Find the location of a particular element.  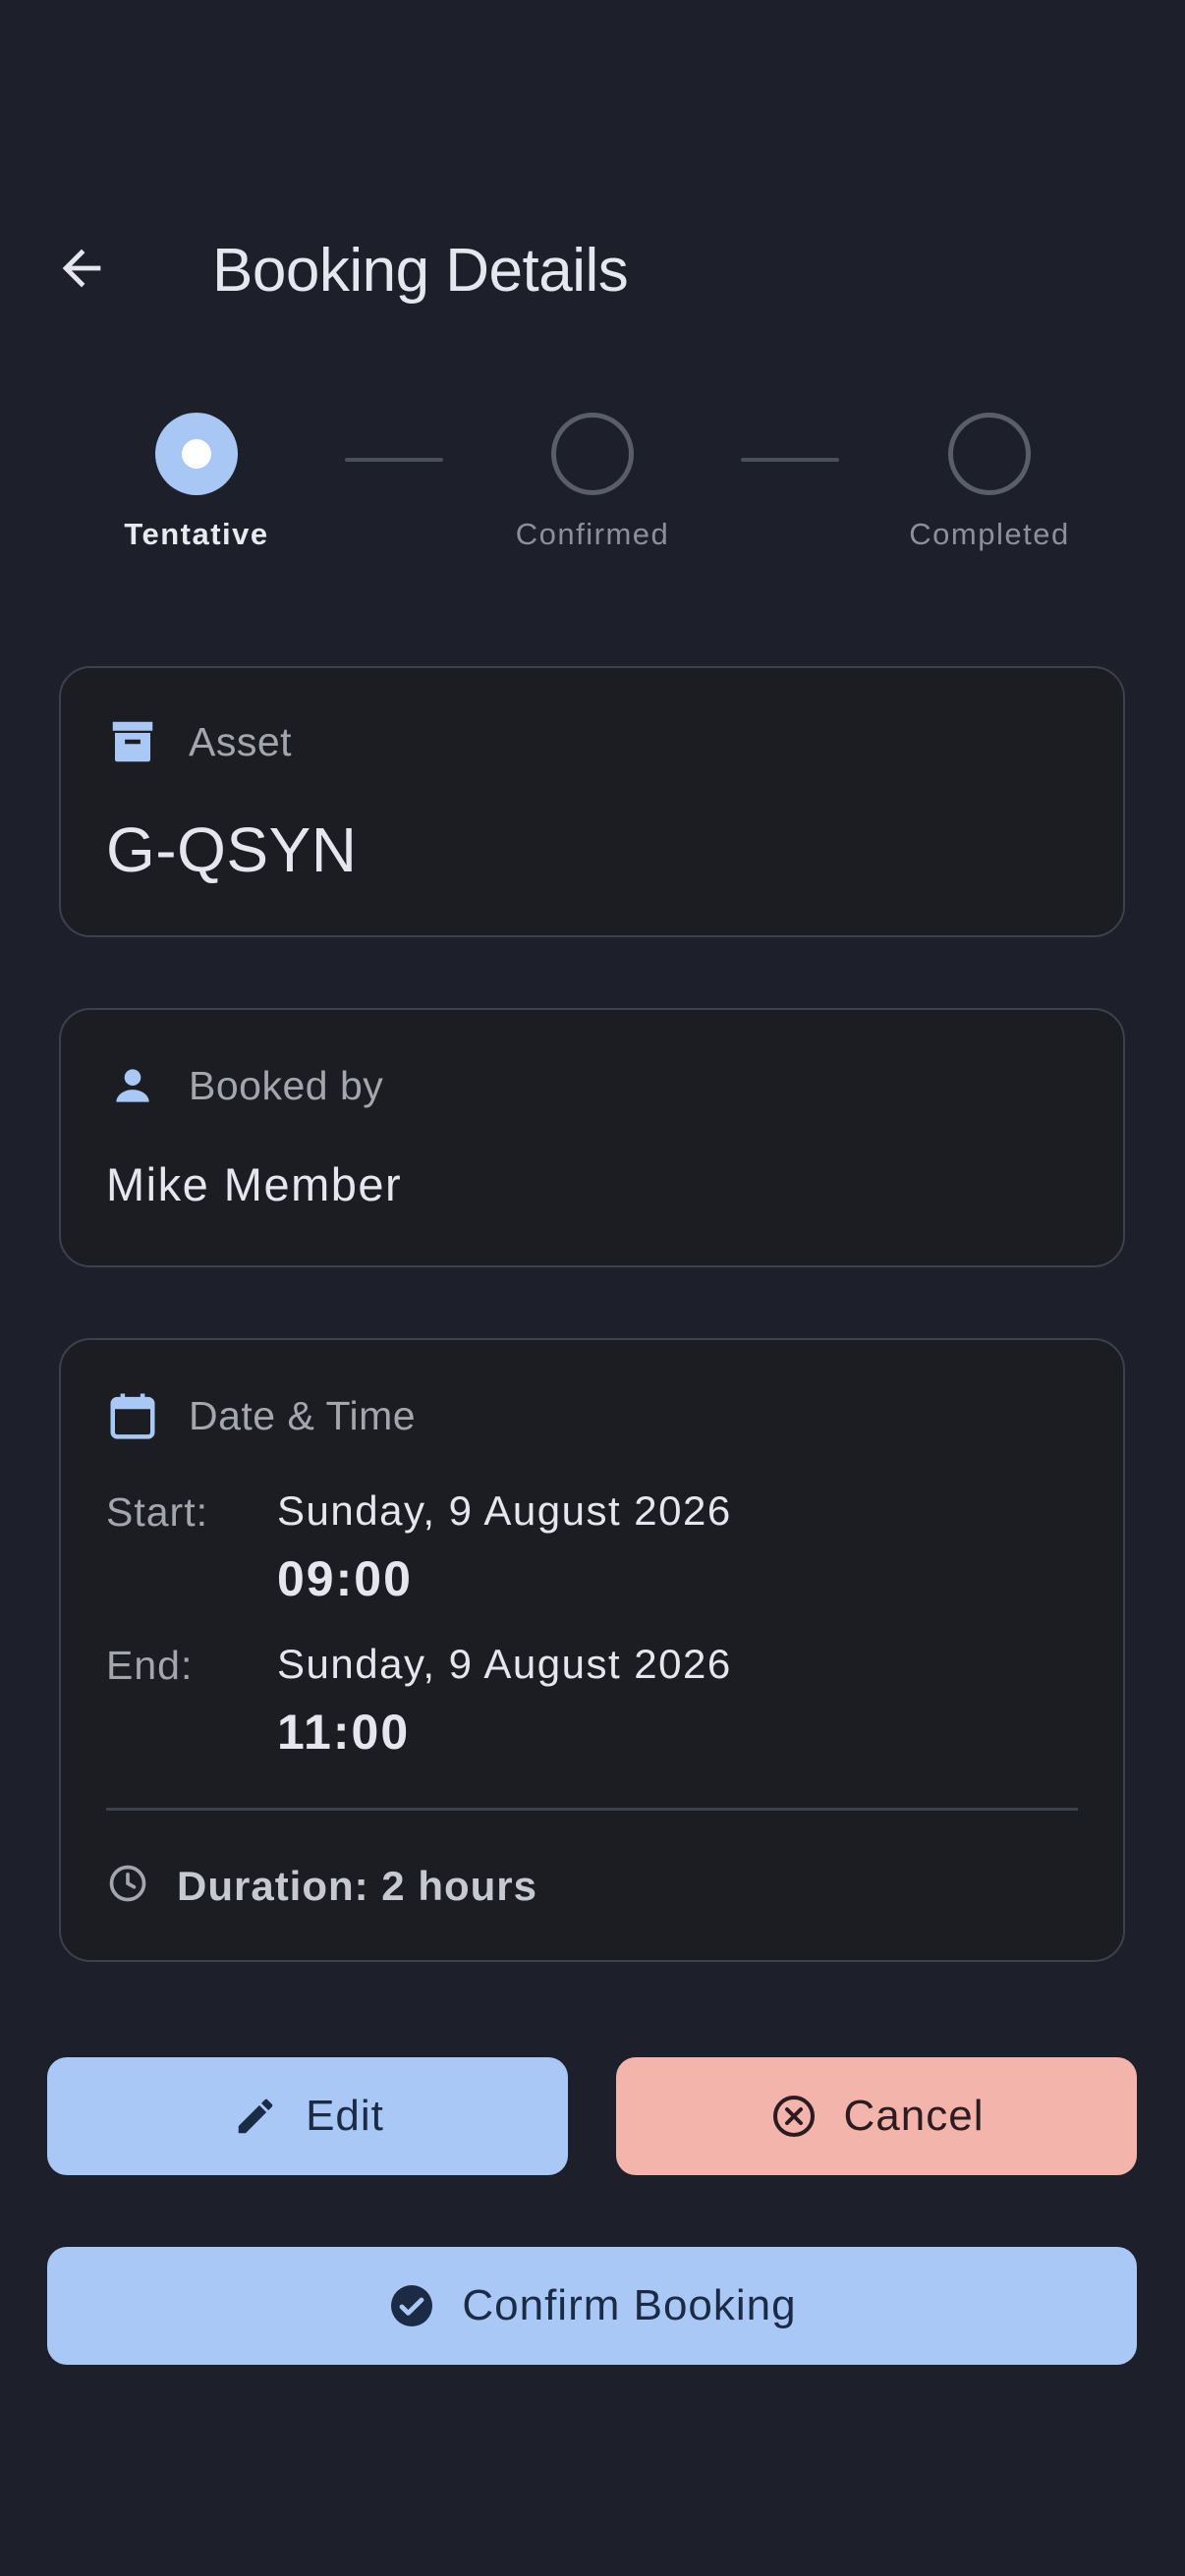

step-confirmed: Confirmed is located at coordinates (592, 482).